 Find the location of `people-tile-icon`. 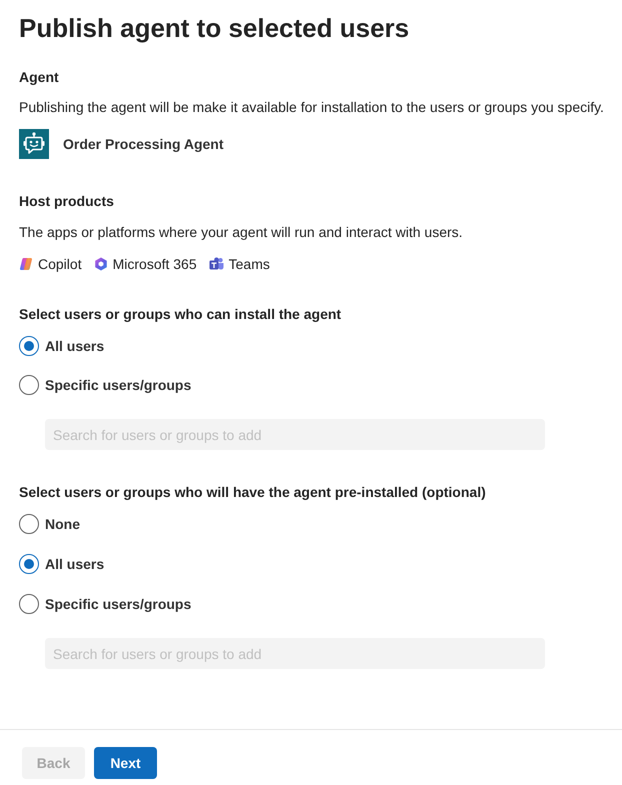

people-tile-icon is located at coordinates (216, 264).